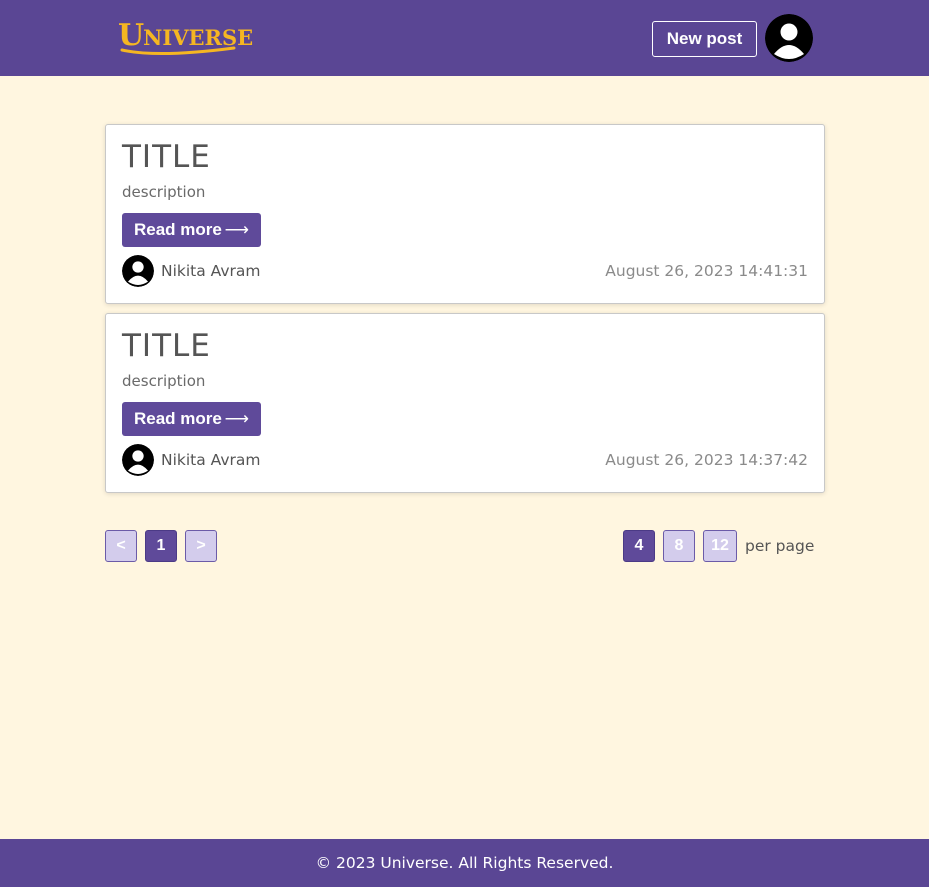 The width and height of the screenshot is (929, 887). Describe the element at coordinates (639, 546) in the screenshot. I see `per-page-4-button: 4` at that location.